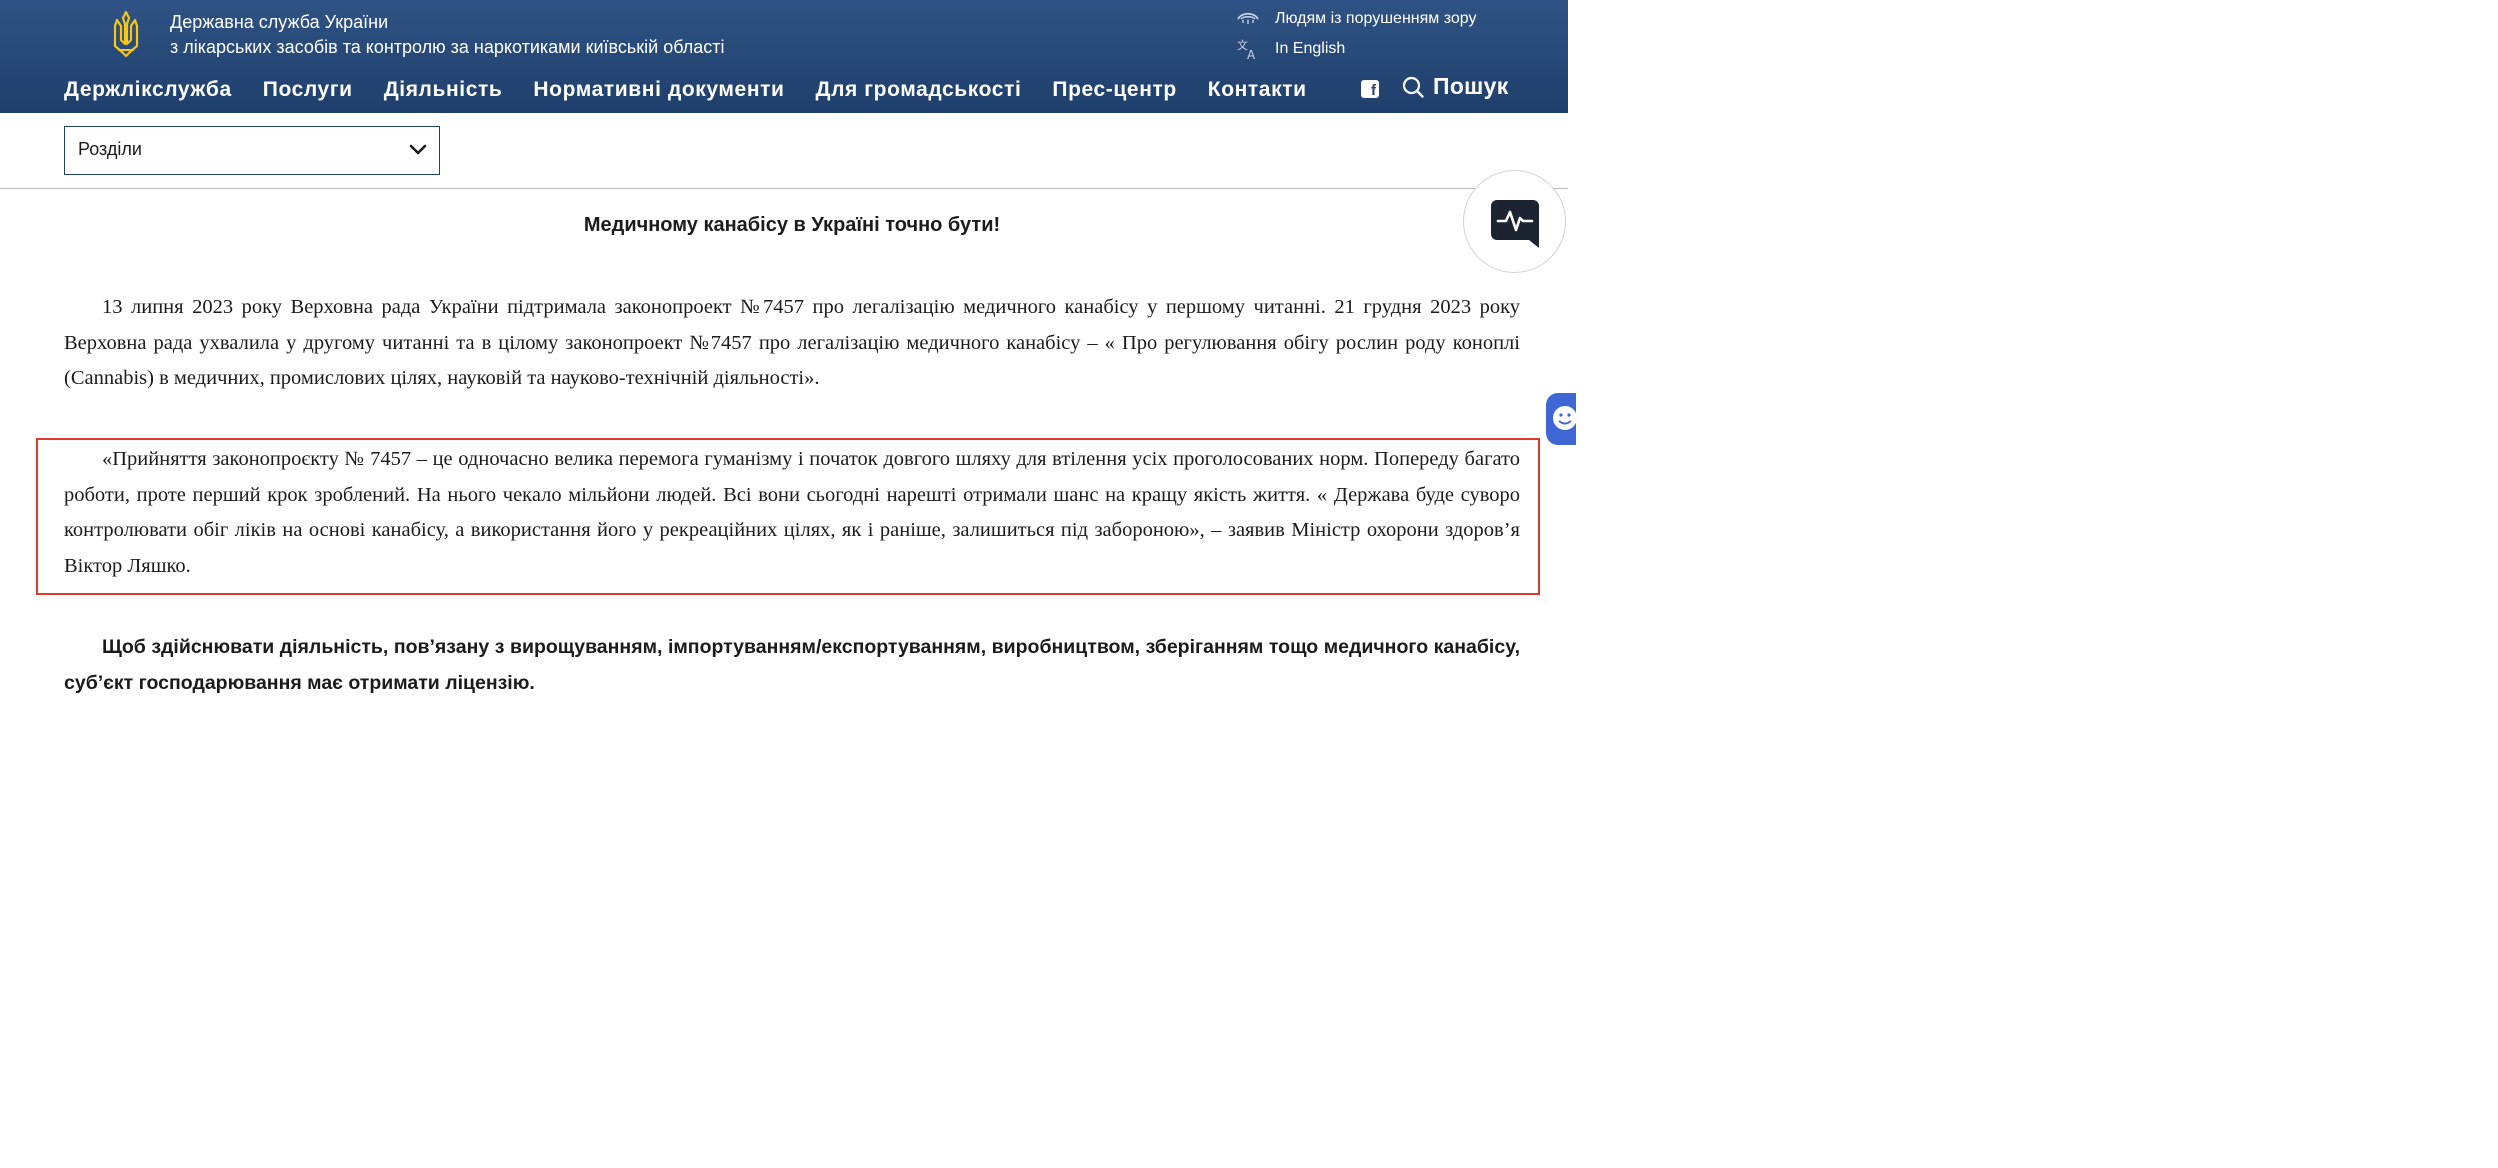  I want to click on nav-item-contacts: Контакти, so click(1257, 90).